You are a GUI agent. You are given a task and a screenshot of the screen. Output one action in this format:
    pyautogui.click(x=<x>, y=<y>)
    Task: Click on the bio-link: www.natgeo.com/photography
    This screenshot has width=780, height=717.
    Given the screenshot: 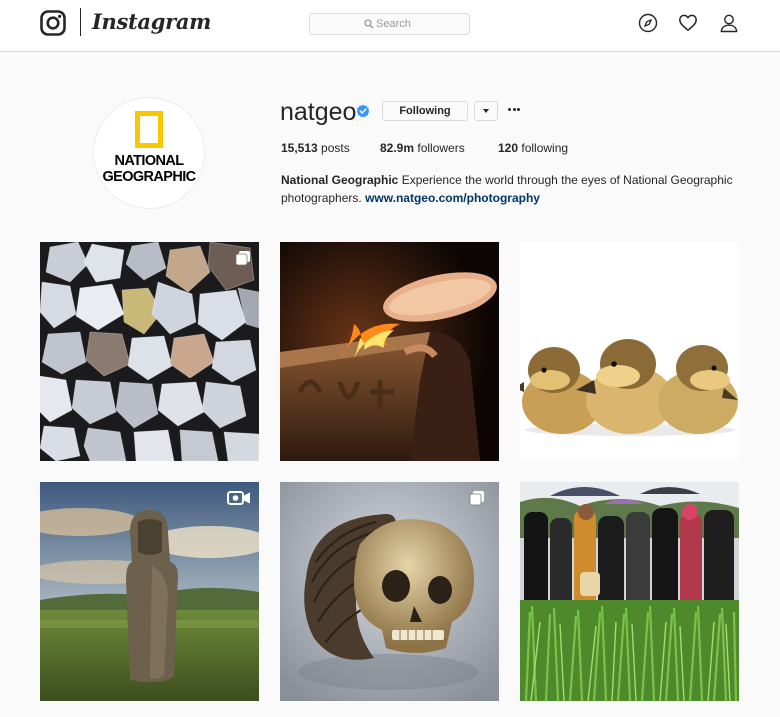 What is the action you would take?
    pyautogui.click(x=452, y=198)
    